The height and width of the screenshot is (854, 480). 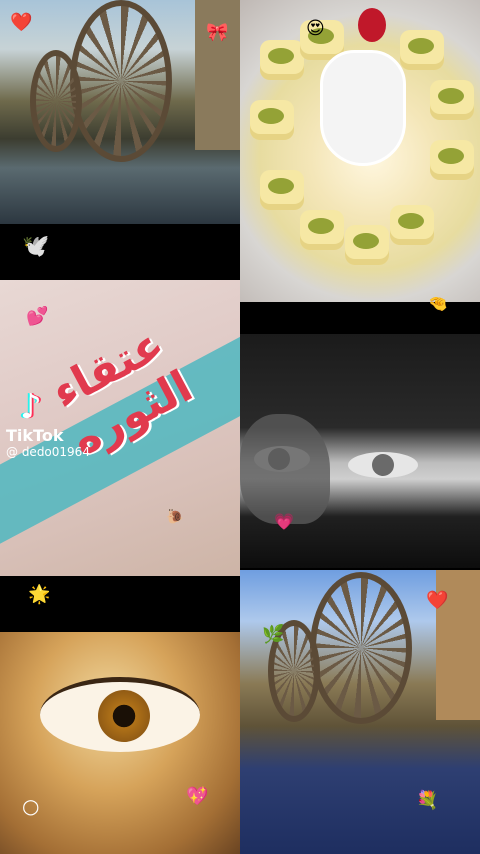 What do you see at coordinates (363, 108) in the screenshot?
I see `sauce-boat` at bounding box center [363, 108].